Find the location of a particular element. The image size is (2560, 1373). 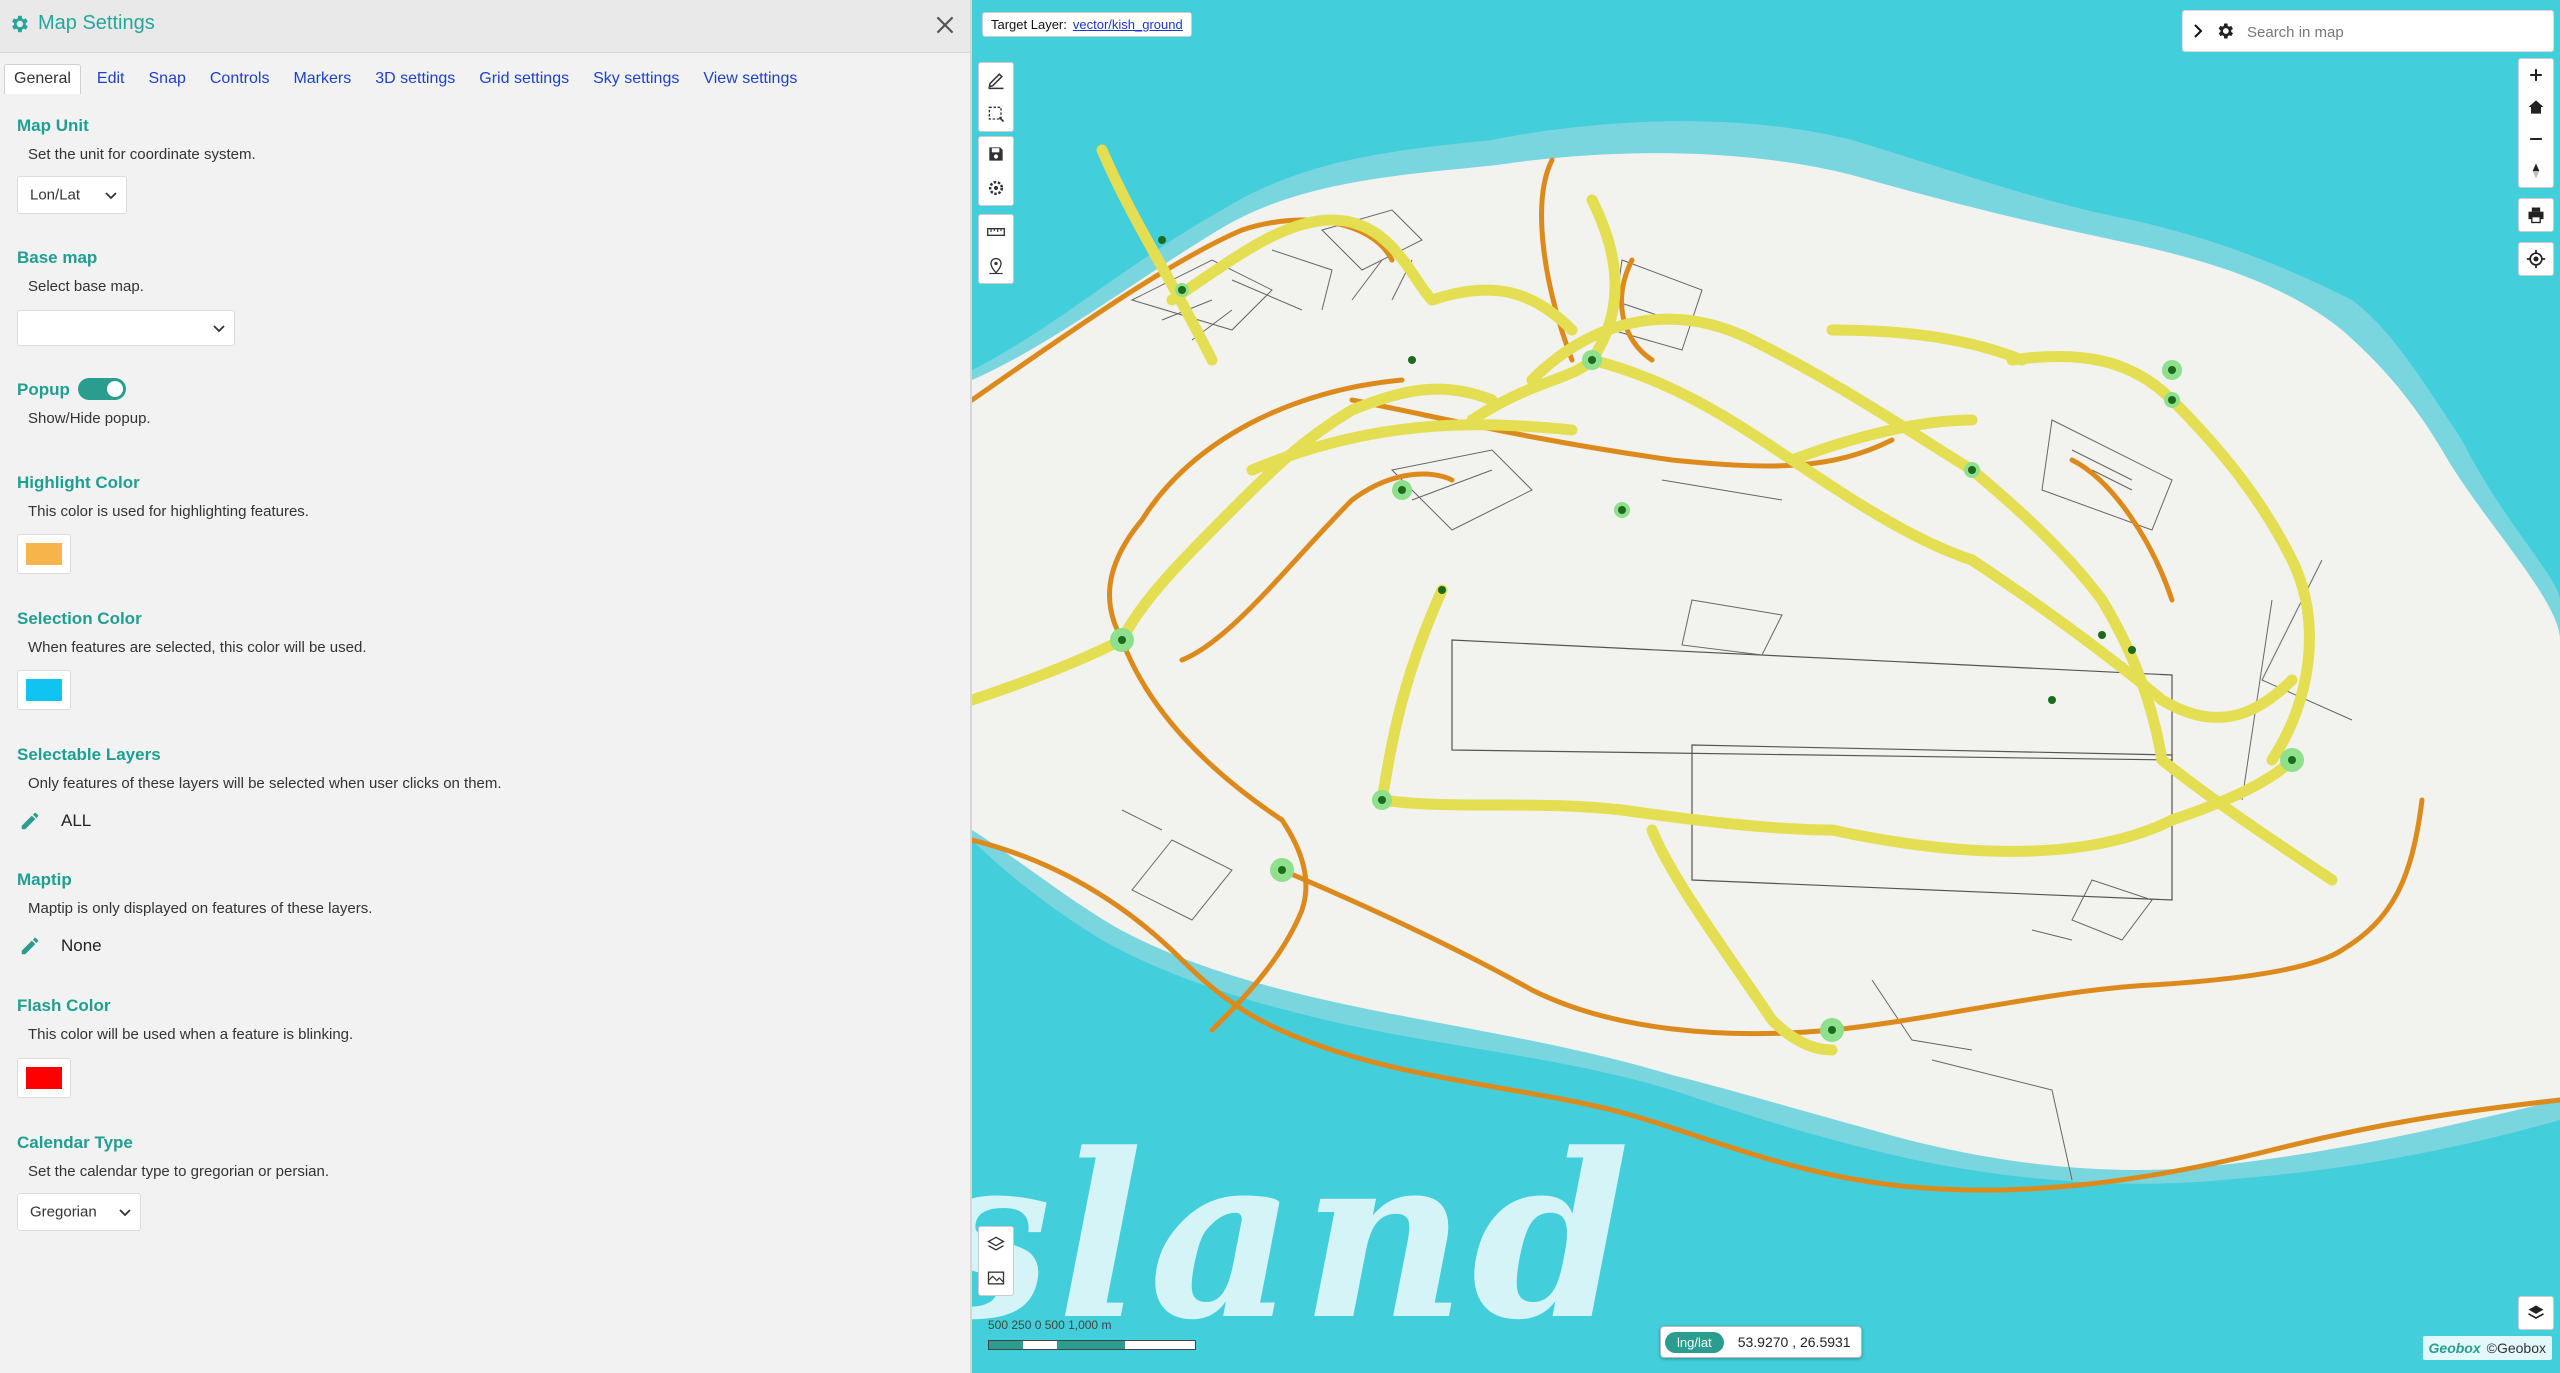

print-icon is located at coordinates (2536, 215).